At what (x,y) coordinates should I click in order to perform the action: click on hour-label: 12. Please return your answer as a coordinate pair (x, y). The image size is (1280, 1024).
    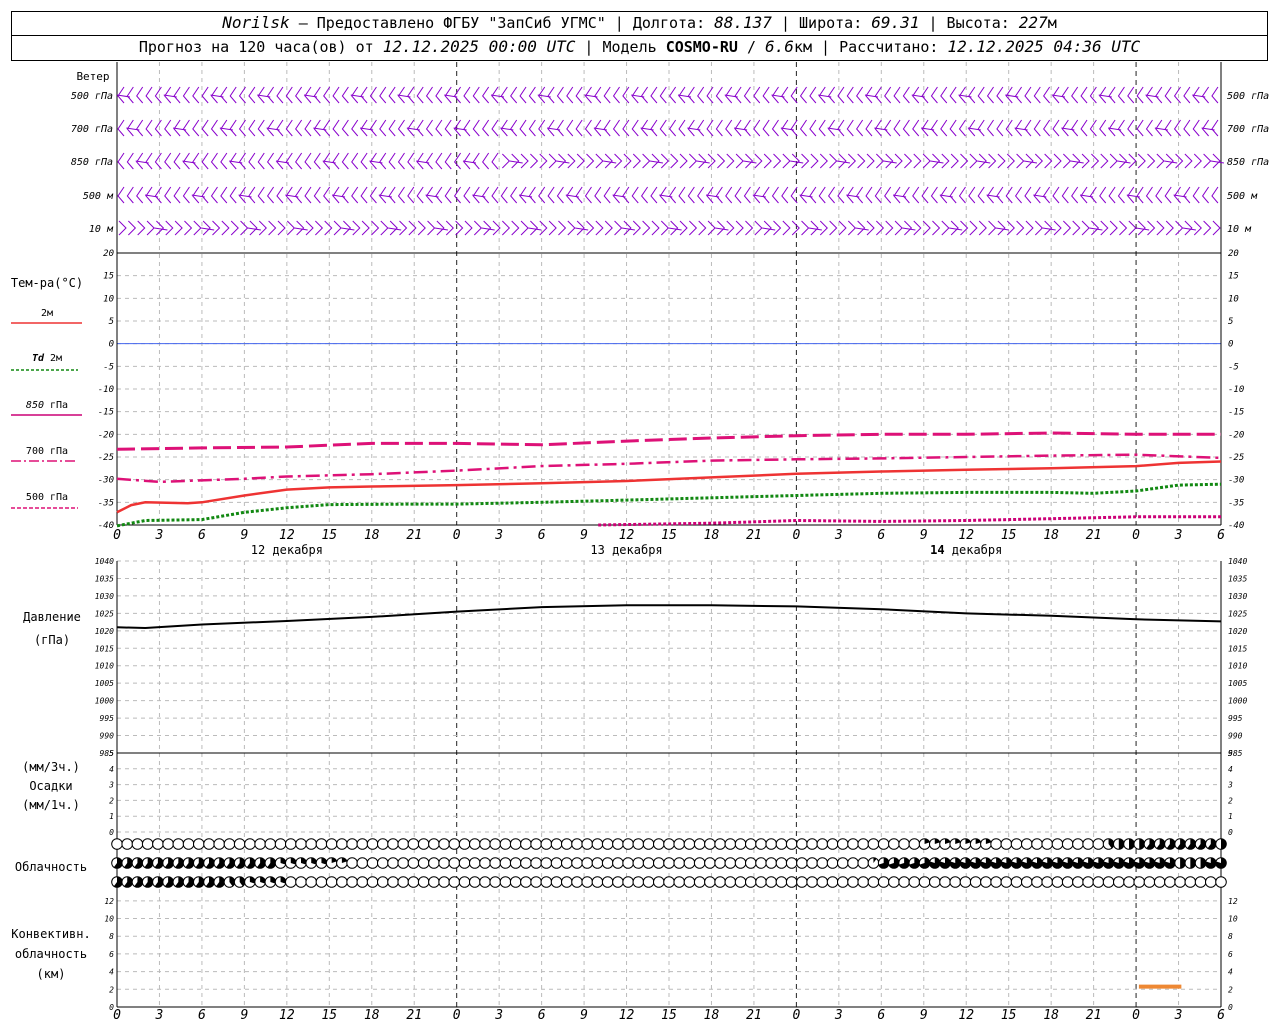
    Looking at the image, I should click on (966, 535).